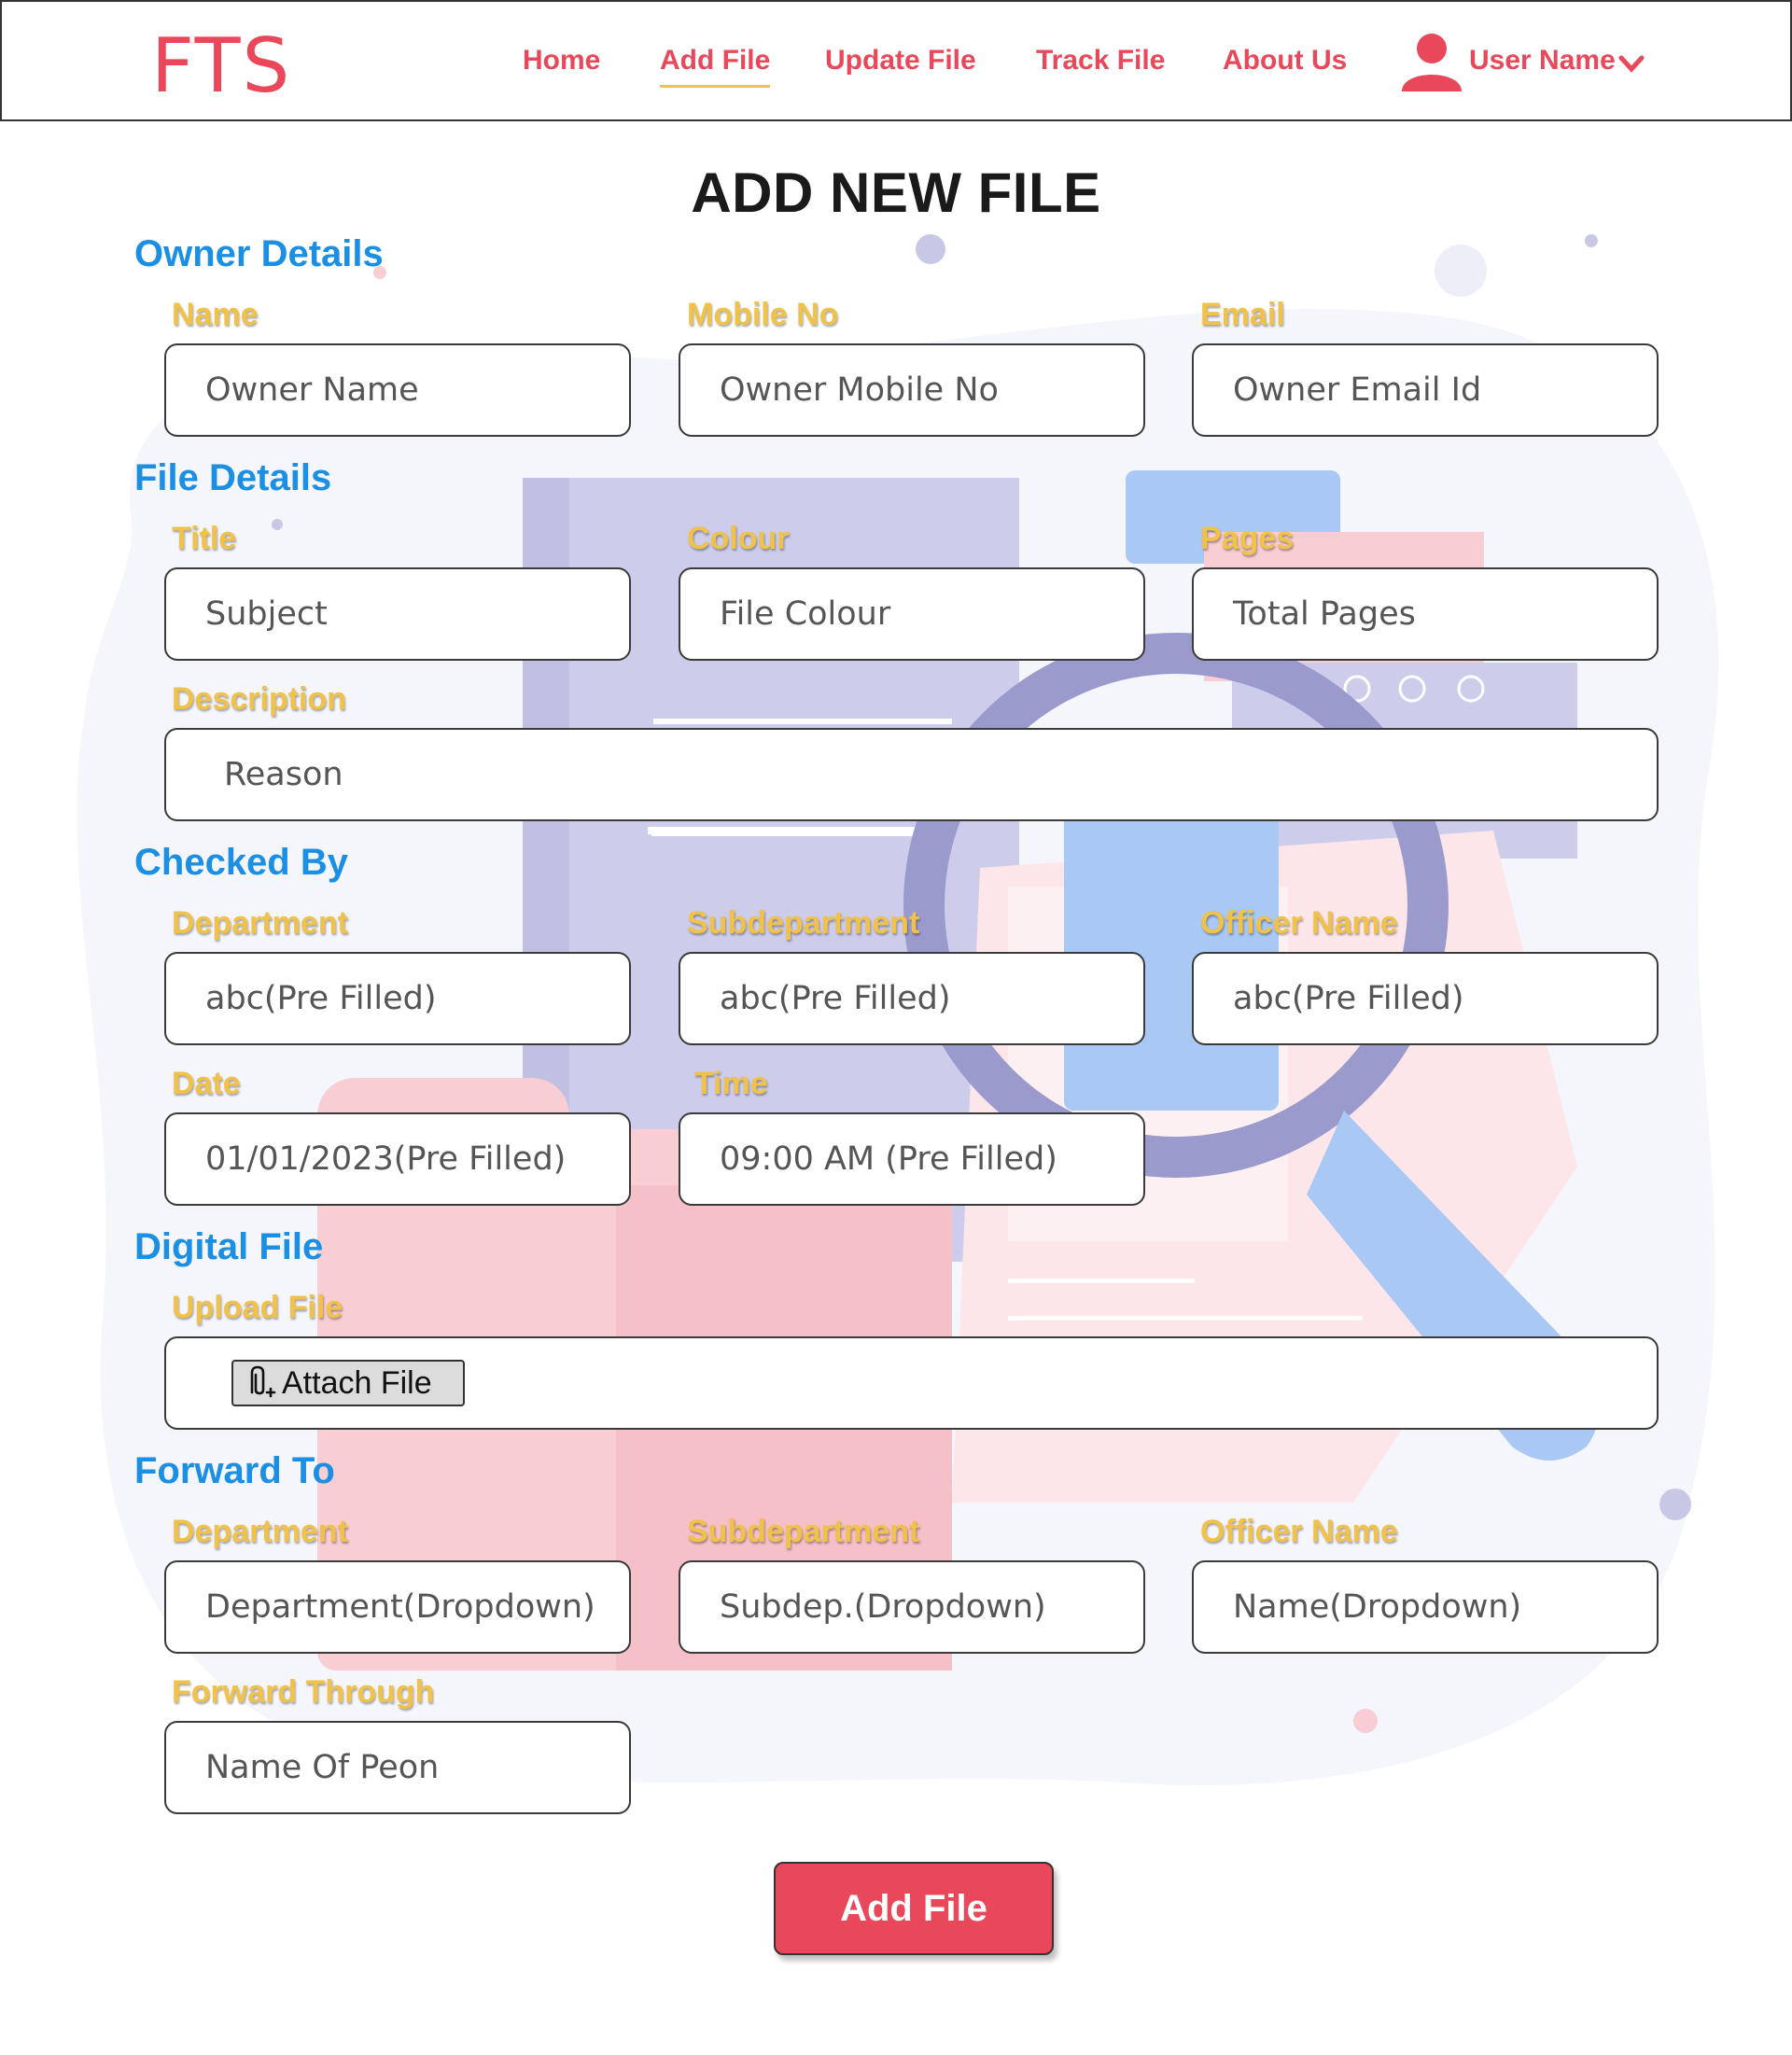  Describe the element at coordinates (1425, 1607) in the screenshot. I see `forward-officer-select: Name(Dropdown)` at that location.